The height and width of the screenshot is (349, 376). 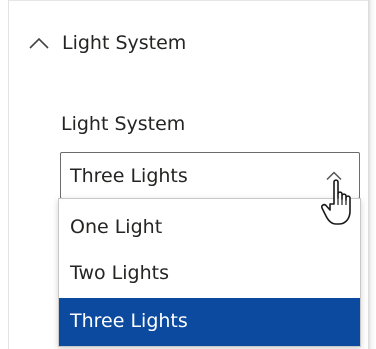 What do you see at coordinates (209, 227) in the screenshot?
I see `option-one-light: One Light` at bounding box center [209, 227].